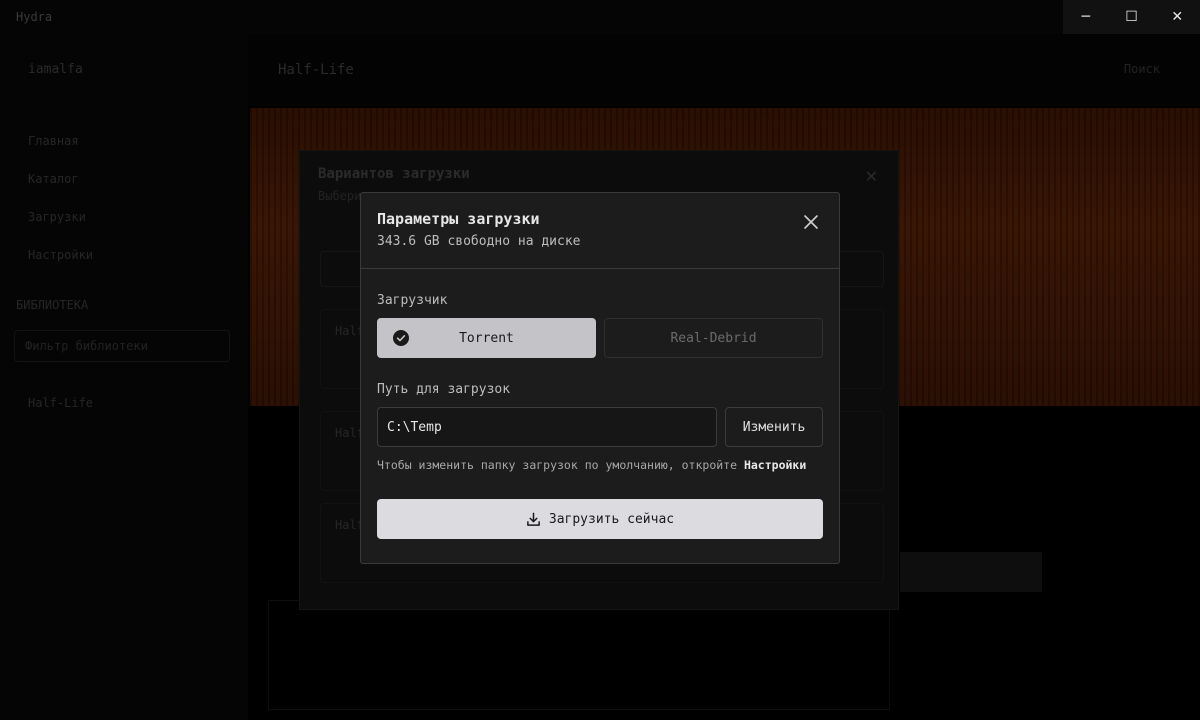 This screenshot has width=1200, height=720. What do you see at coordinates (53, 141) in the screenshot?
I see `sidebar-item-home: Главная` at bounding box center [53, 141].